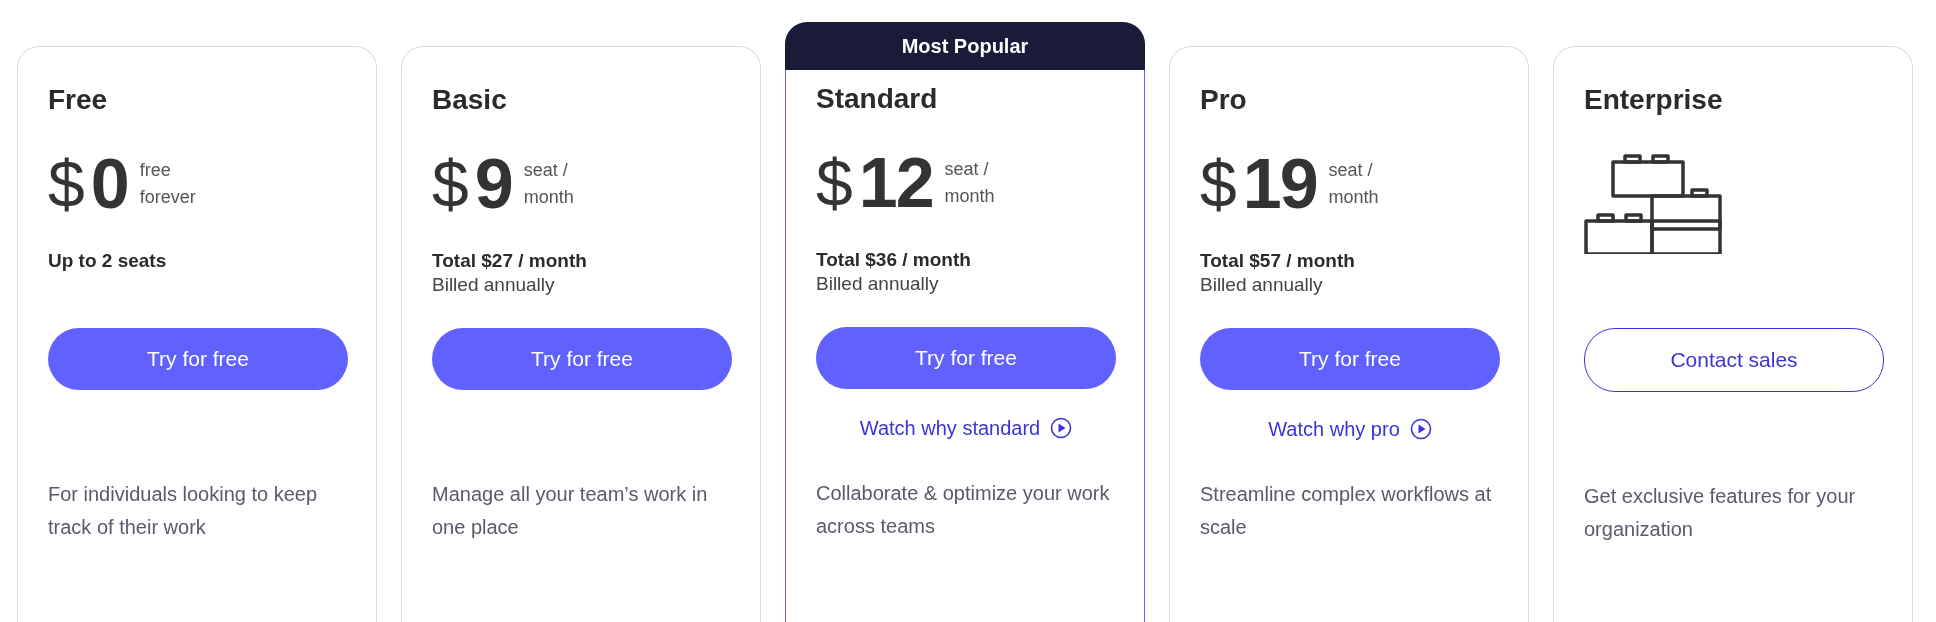 This screenshot has height=622, width=1936. I want to click on seat-summary: Total $27 / month, so click(510, 261).